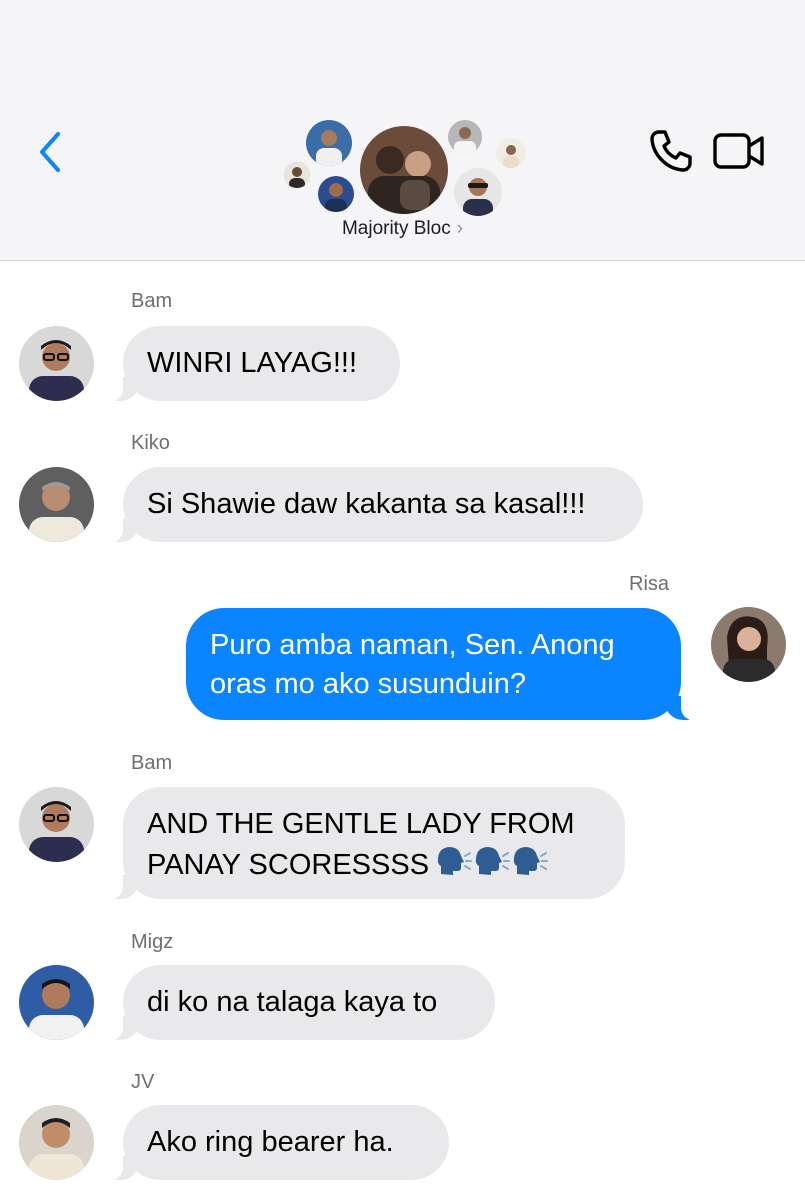 The width and height of the screenshot is (805, 1200). I want to click on phone-icon, so click(671, 151).